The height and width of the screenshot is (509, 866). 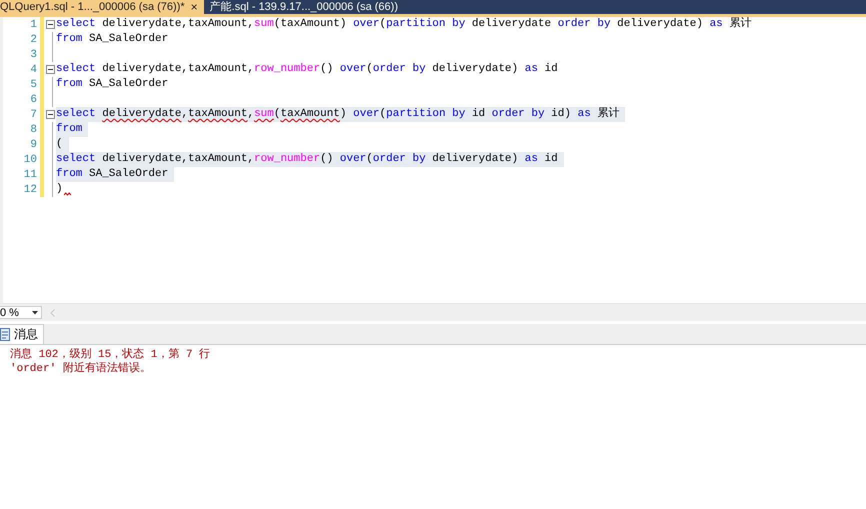 I want to click on line-number: 1, so click(x=33, y=24).